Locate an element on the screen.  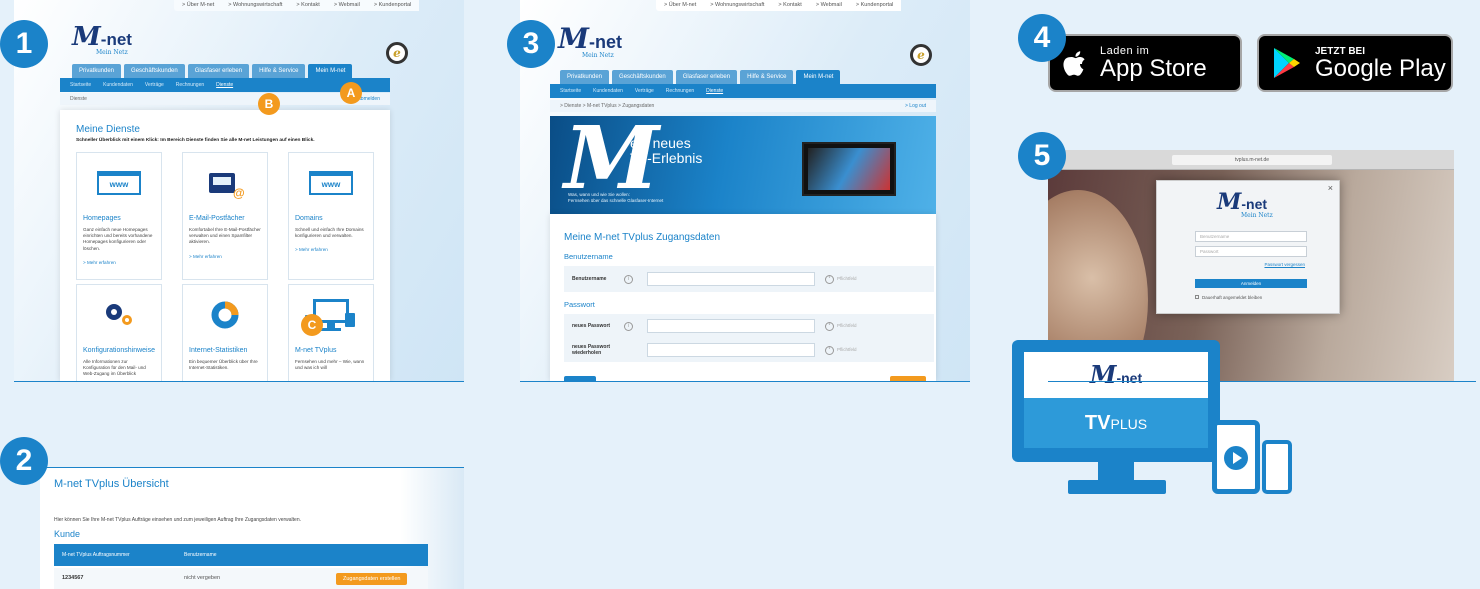
mail-tray-icon: @ is located at coordinates (225, 183).